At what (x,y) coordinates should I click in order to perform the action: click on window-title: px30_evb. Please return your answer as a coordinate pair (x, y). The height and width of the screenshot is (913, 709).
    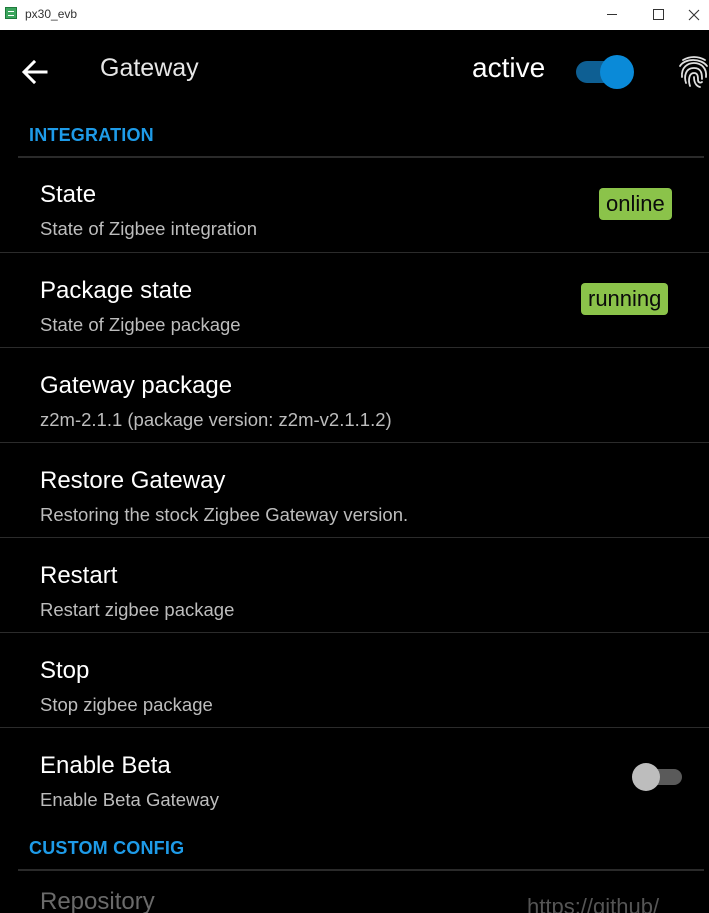
    Looking at the image, I should click on (51, 14).